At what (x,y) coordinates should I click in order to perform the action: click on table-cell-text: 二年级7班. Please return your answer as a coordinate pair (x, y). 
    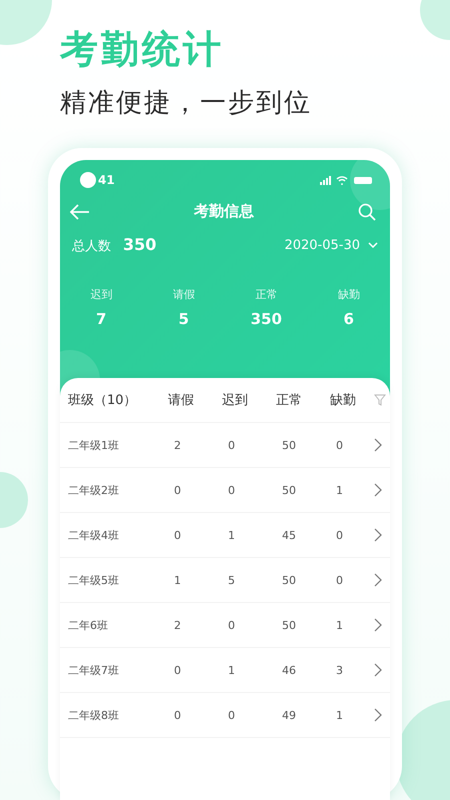
    Looking at the image, I should click on (94, 670).